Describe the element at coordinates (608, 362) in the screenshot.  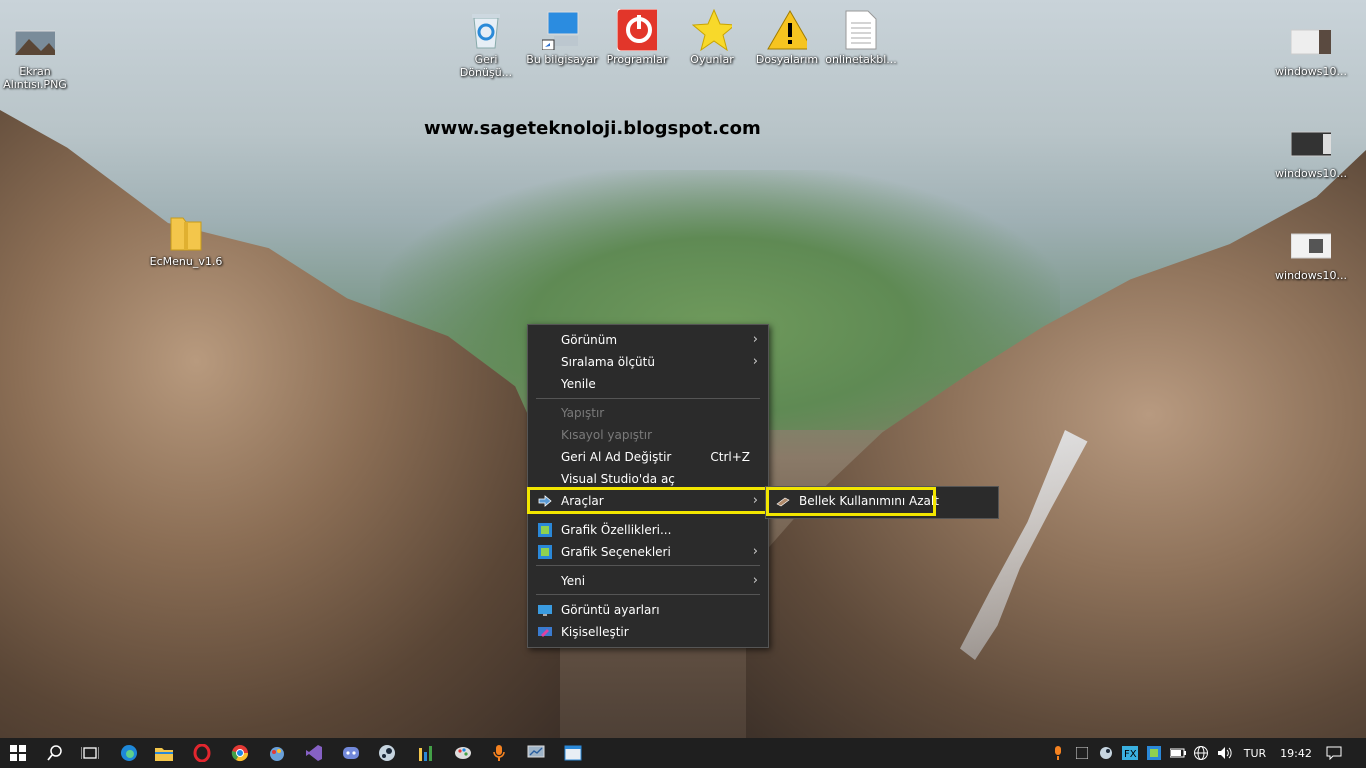
I see `menu-item-label: Sıralama ölçütü` at that location.